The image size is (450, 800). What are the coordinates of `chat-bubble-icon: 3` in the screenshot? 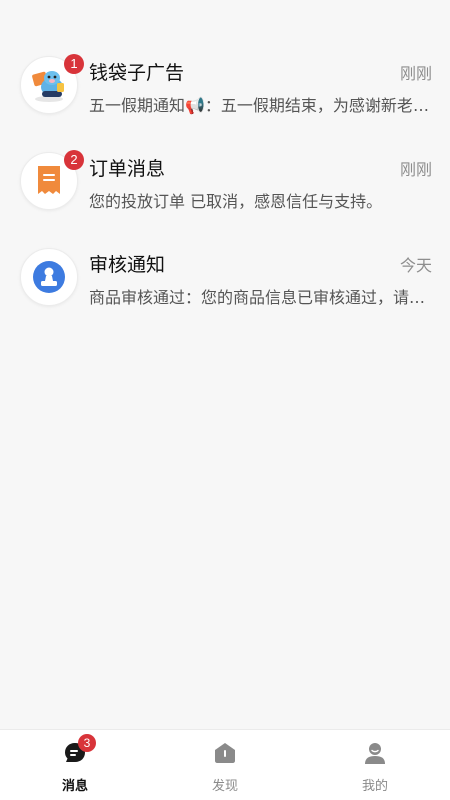 It's located at (79, 750).